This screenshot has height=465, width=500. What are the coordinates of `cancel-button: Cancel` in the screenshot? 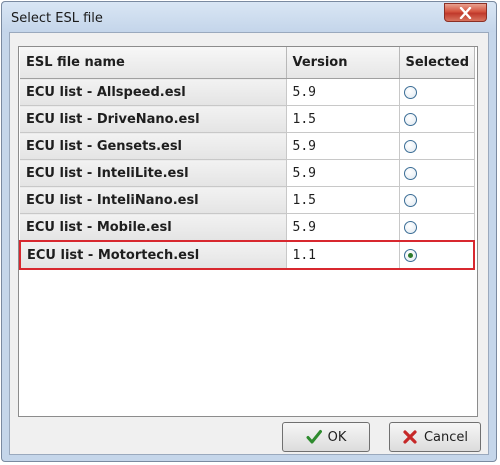 It's located at (435, 437).